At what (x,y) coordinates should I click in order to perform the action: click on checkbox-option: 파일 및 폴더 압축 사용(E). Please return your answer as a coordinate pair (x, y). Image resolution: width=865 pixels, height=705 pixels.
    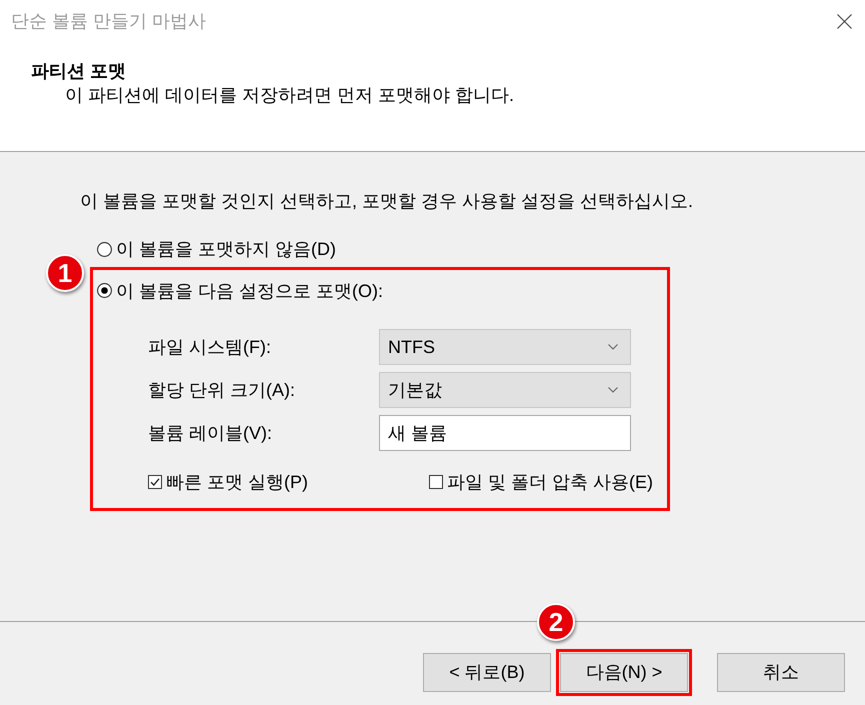
    Looking at the image, I should click on (541, 482).